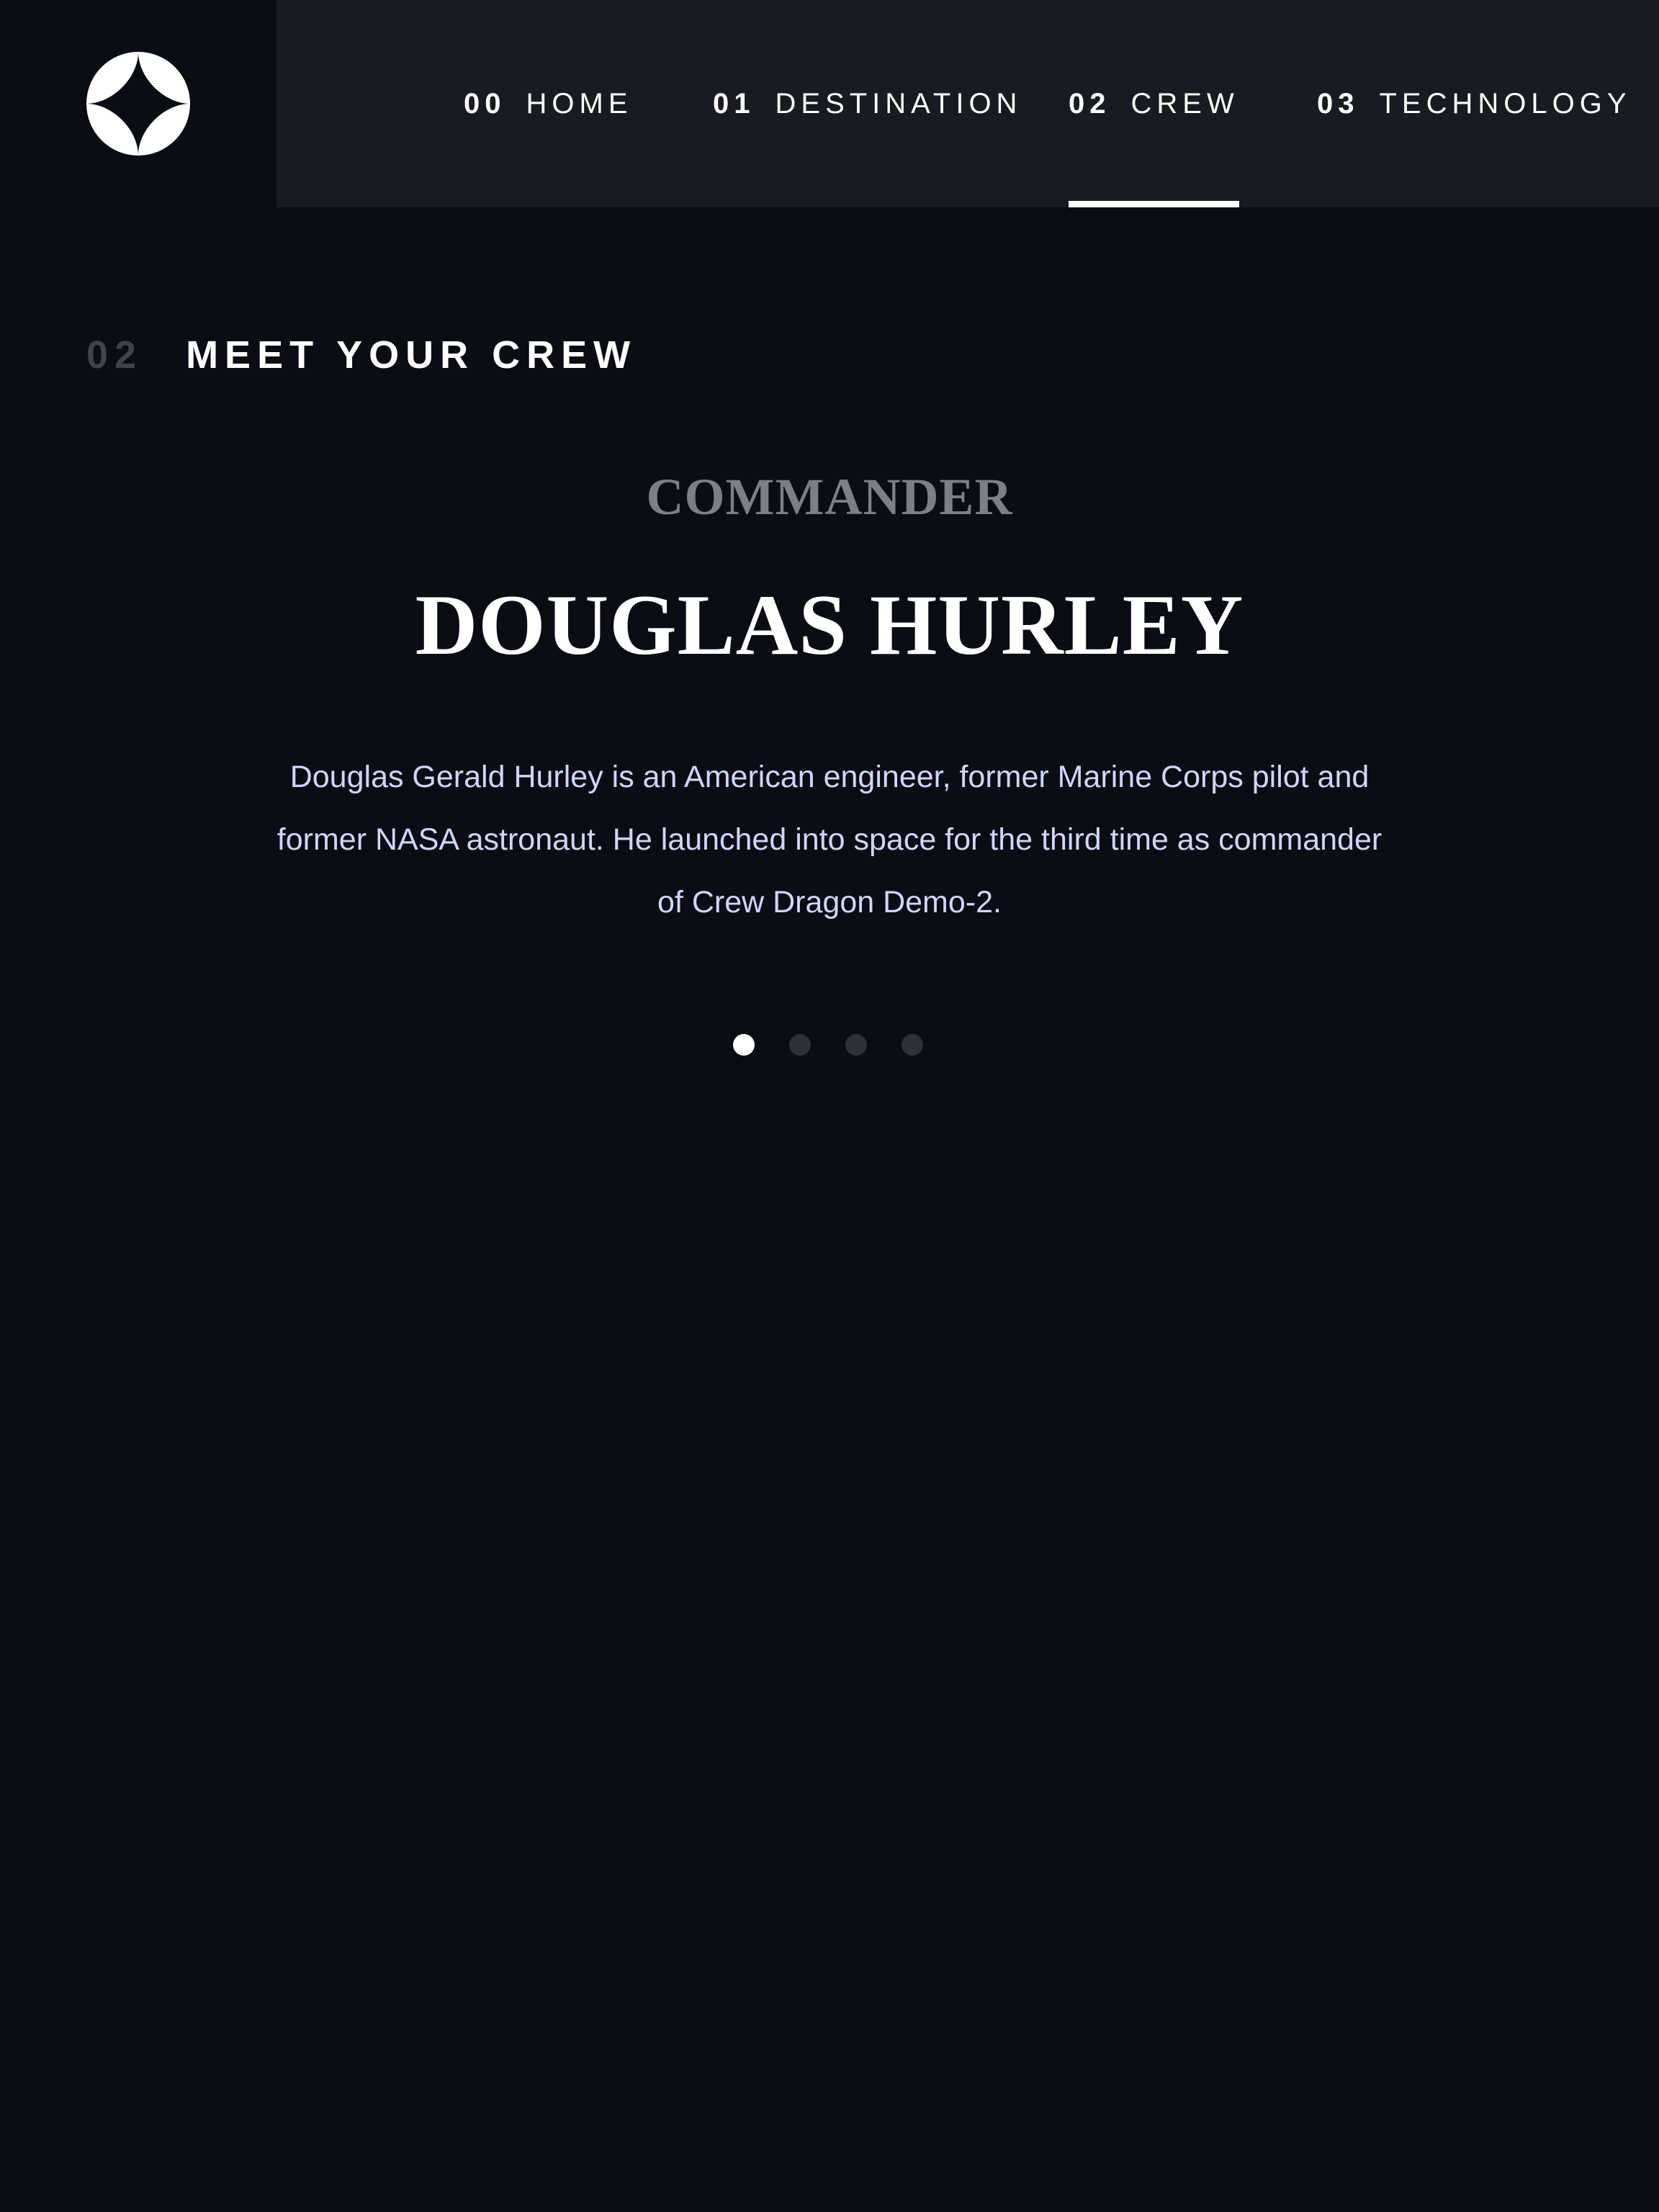  What do you see at coordinates (579, 103) in the screenshot?
I see `nav-item-label: HOME` at bounding box center [579, 103].